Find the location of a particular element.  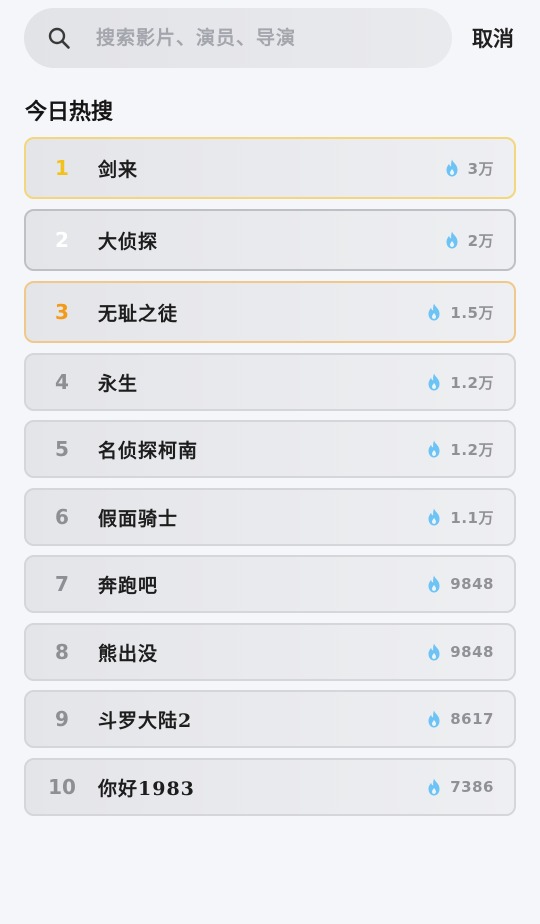

heat-count: 3万 is located at coordinates (469, 168).